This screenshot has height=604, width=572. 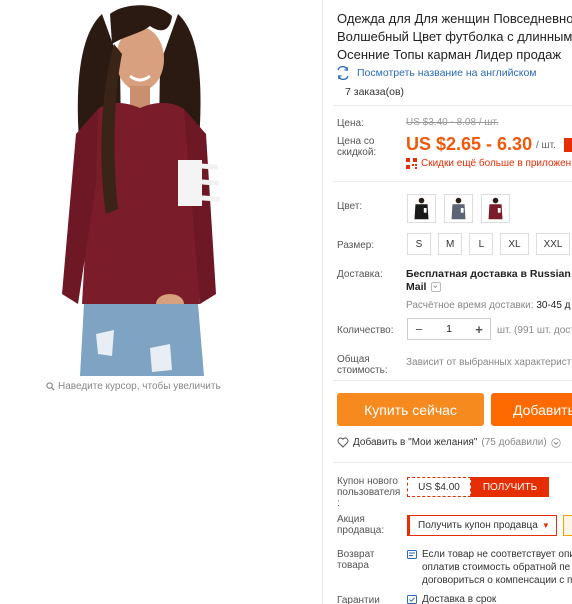 I want to click on shipping-method-line: Бесплатная доставка в Russian Fe, so click(x=489, y=274).